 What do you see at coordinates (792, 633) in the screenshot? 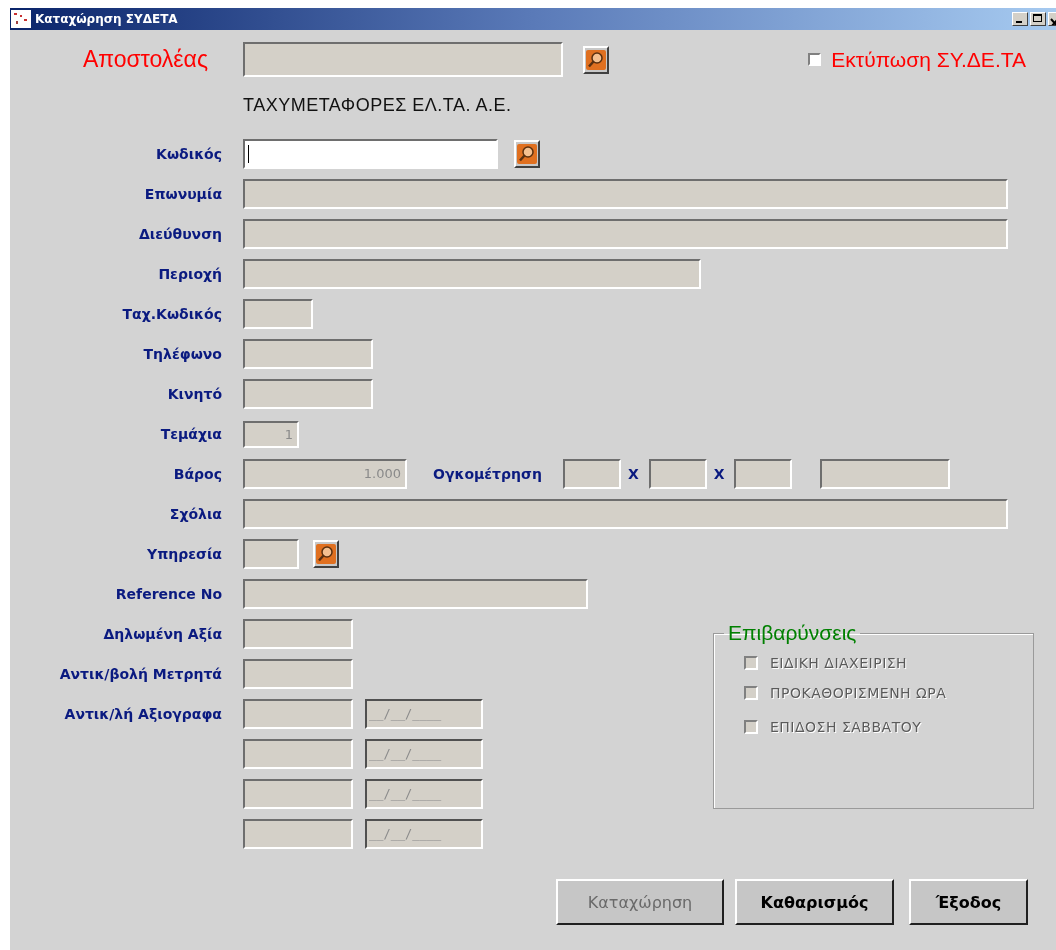
I see `group-title: Επιβαρύνσεις` at bounding box center [792, 633].